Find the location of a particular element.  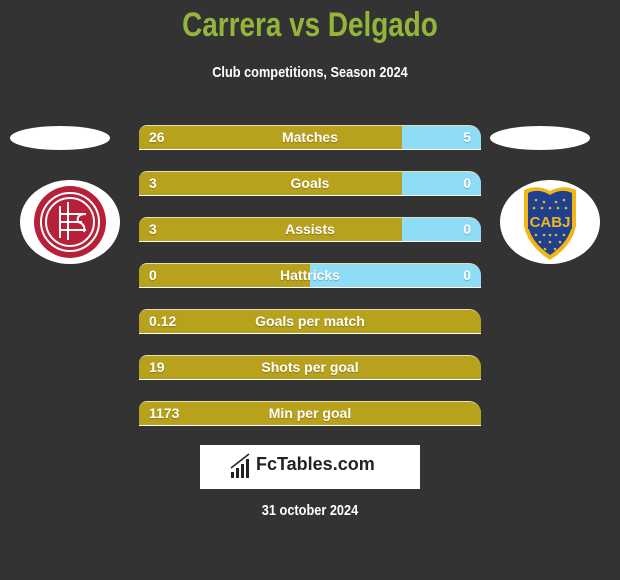

report-date: 31 october 2024 is located at coordinates (310, 510).